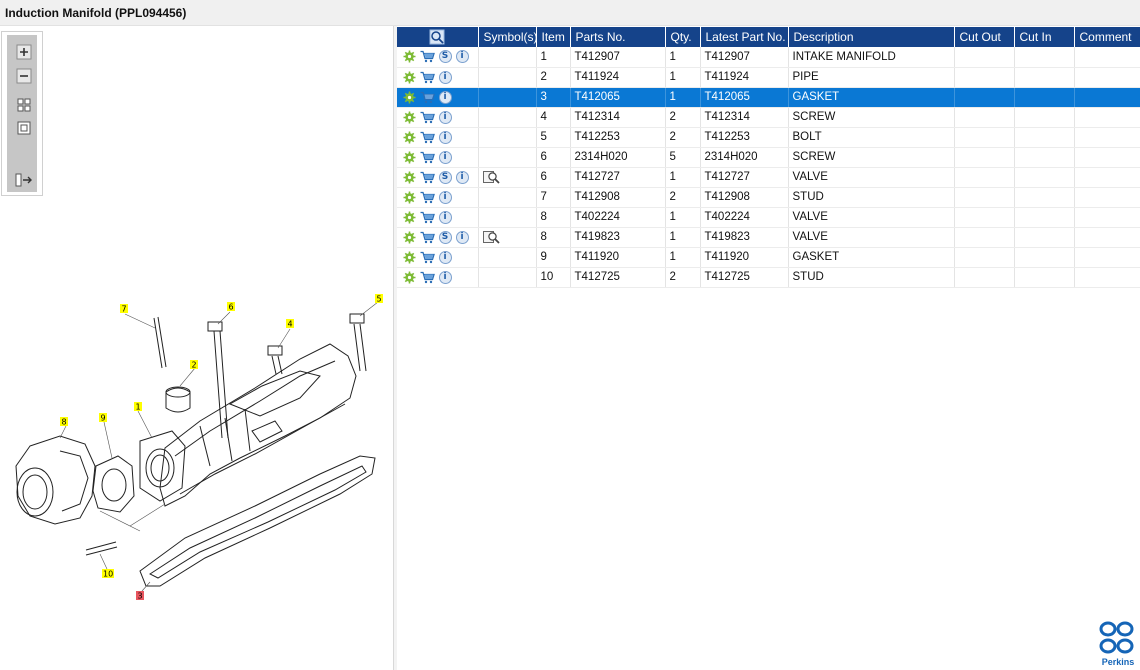 The width and height of the screenshot is (1140, 670). I want to click on parts-no-cell: T411920, so click(618, 257).